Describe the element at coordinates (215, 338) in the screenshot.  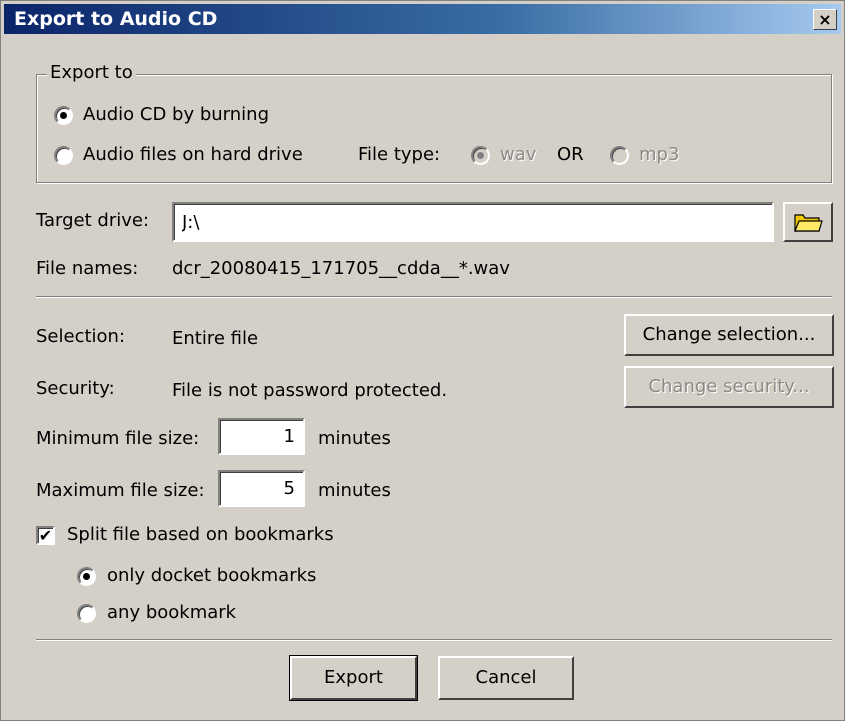
I see `selection-value: Entire file` at that location.